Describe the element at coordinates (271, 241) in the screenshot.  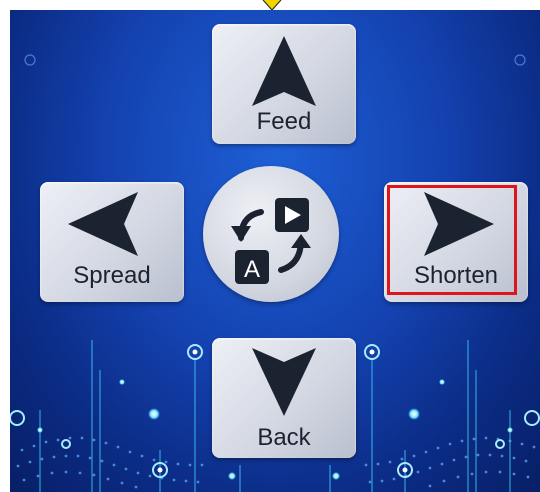
I see `translate-swap-icon: A` at that location.